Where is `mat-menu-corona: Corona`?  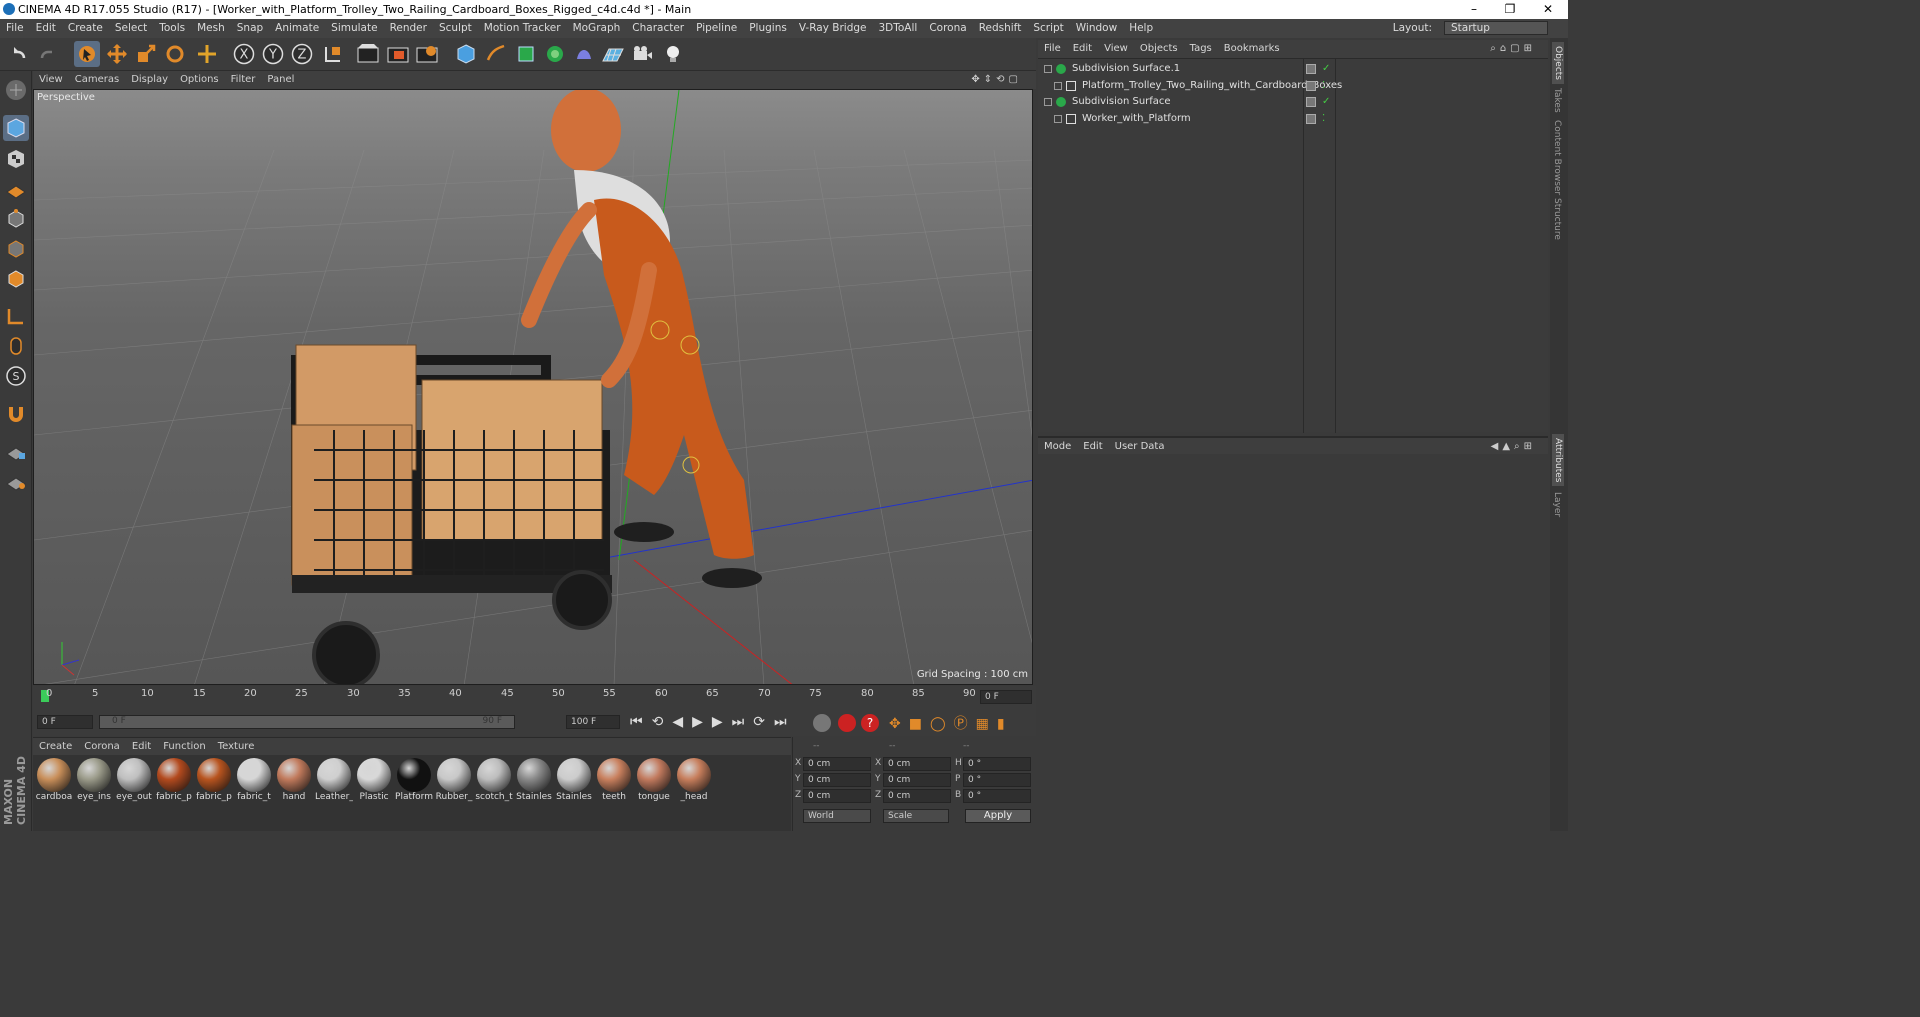
mat-menu-corona: Corona is located at coordinates (102, 747).